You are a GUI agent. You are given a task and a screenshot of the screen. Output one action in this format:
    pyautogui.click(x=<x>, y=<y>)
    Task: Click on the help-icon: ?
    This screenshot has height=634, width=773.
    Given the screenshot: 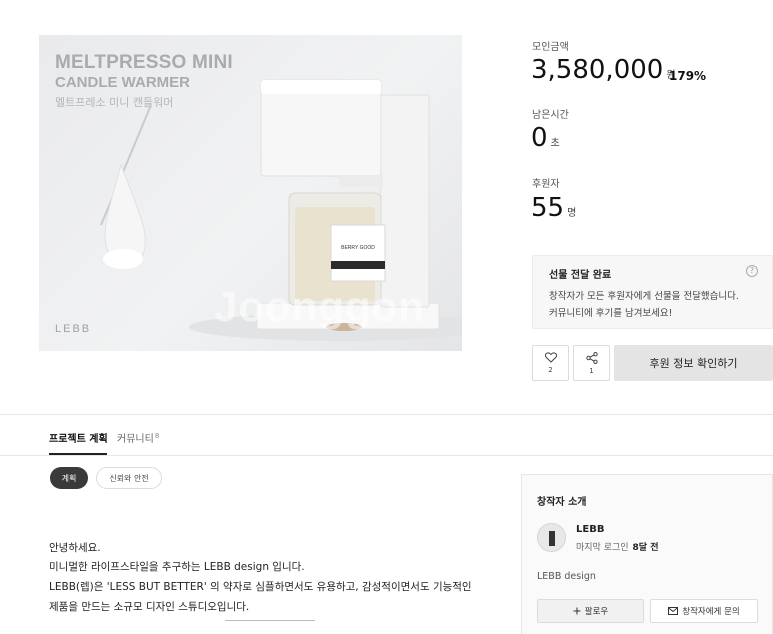 What is the action you would take?
    pyautogui.click(x=752, y=271)
    